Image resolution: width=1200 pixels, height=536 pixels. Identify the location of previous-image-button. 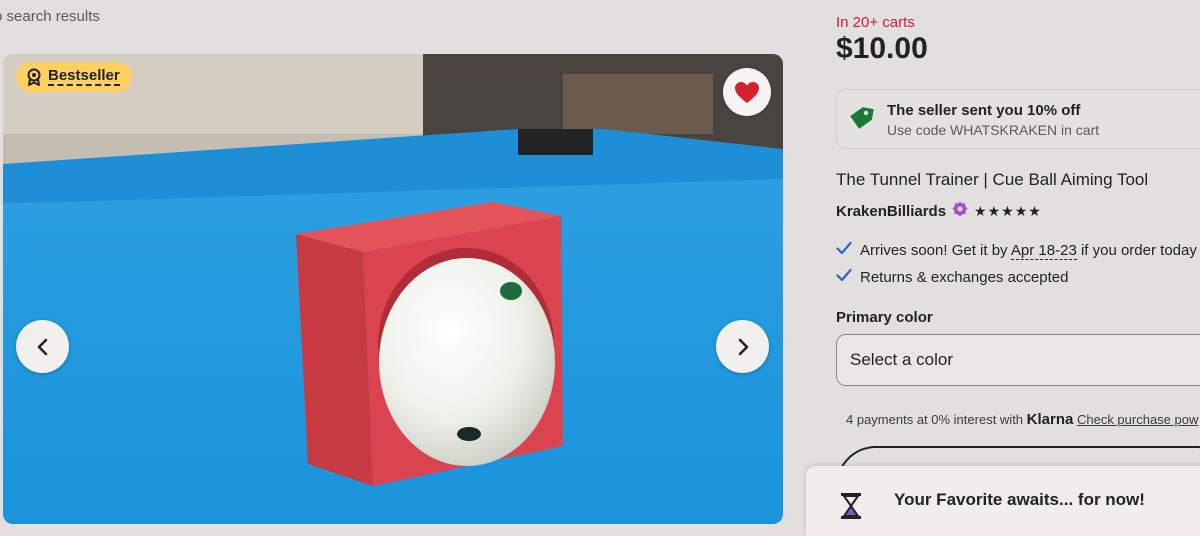
(42, 346).